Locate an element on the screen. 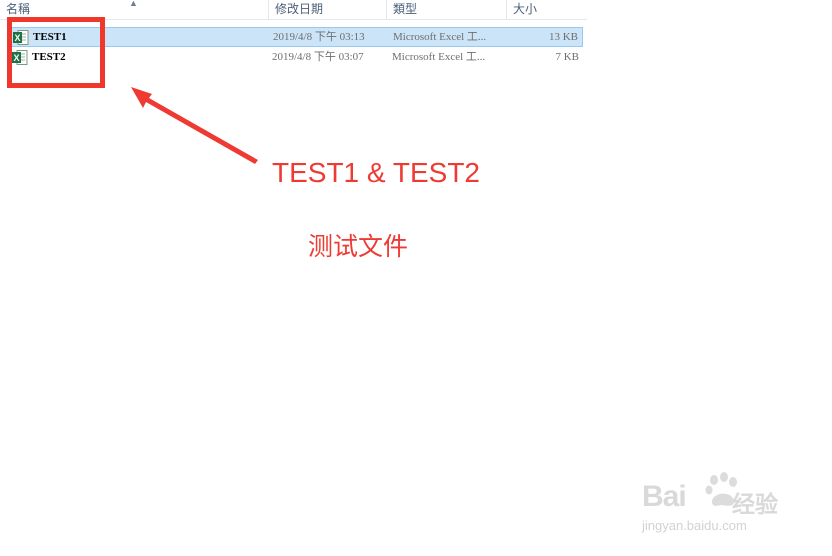  watermark-brand-suffix: 经验 is located at coordinates (755, 505).